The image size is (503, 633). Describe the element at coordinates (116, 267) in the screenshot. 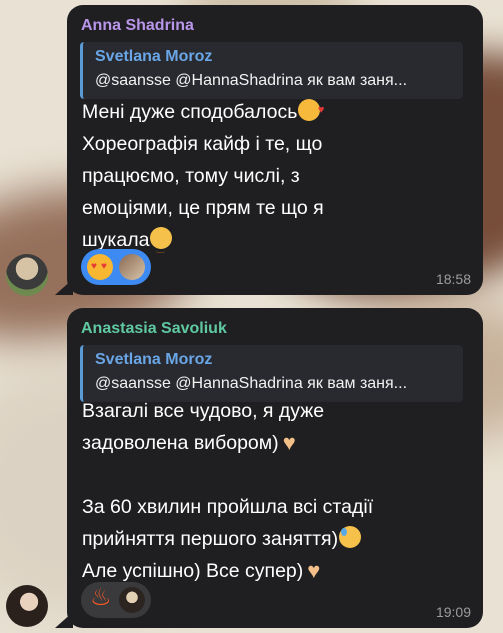

I see `reaction-chip: ♥ ♥` at that location.